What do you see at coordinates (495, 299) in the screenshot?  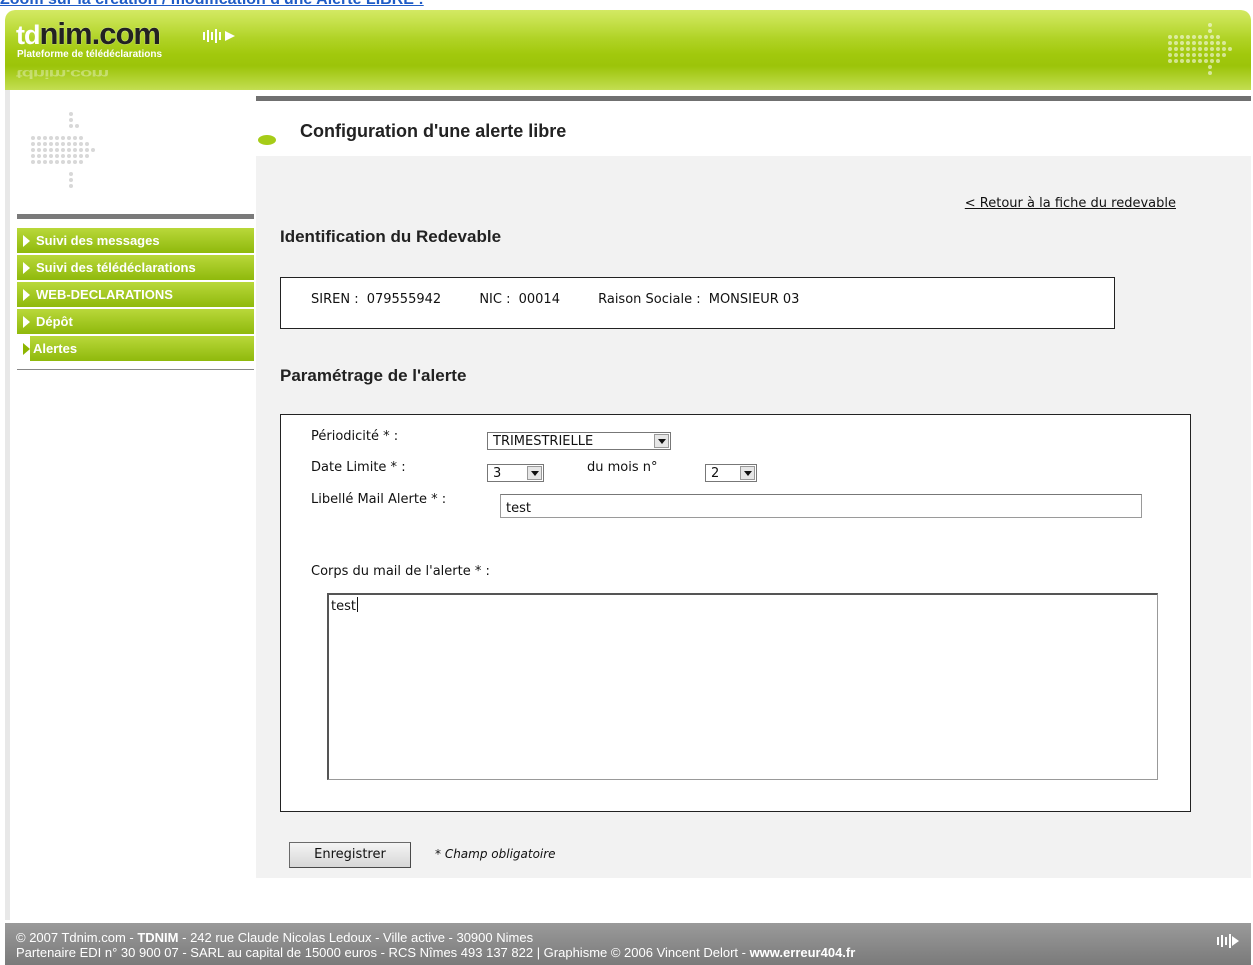 I see `nic-label: NIC :` at bounding box center [495, 299].